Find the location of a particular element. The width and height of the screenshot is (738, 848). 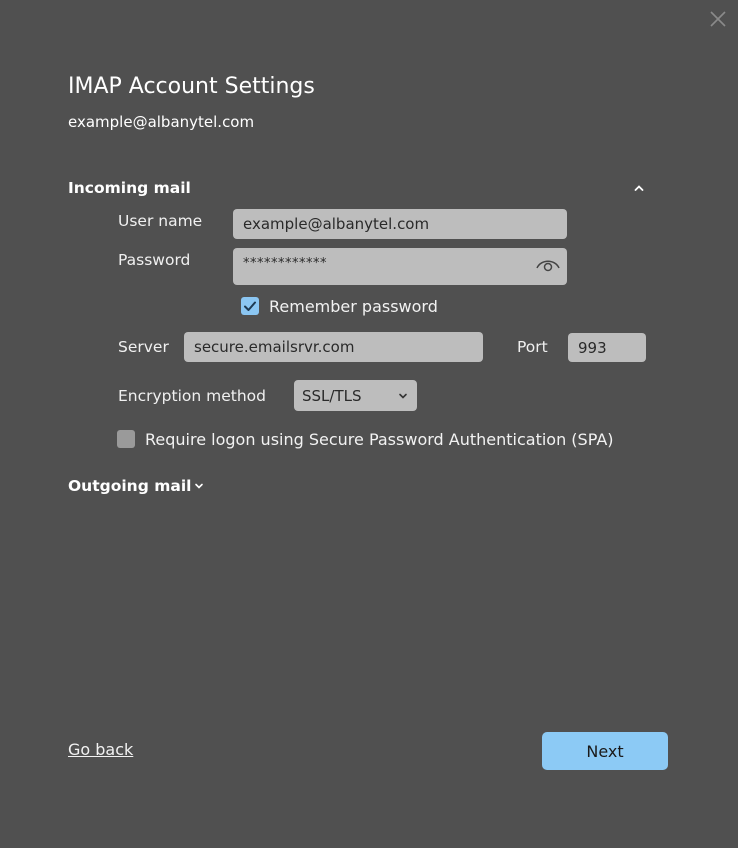

checkmark-icon is located at coordinates (250, 306).